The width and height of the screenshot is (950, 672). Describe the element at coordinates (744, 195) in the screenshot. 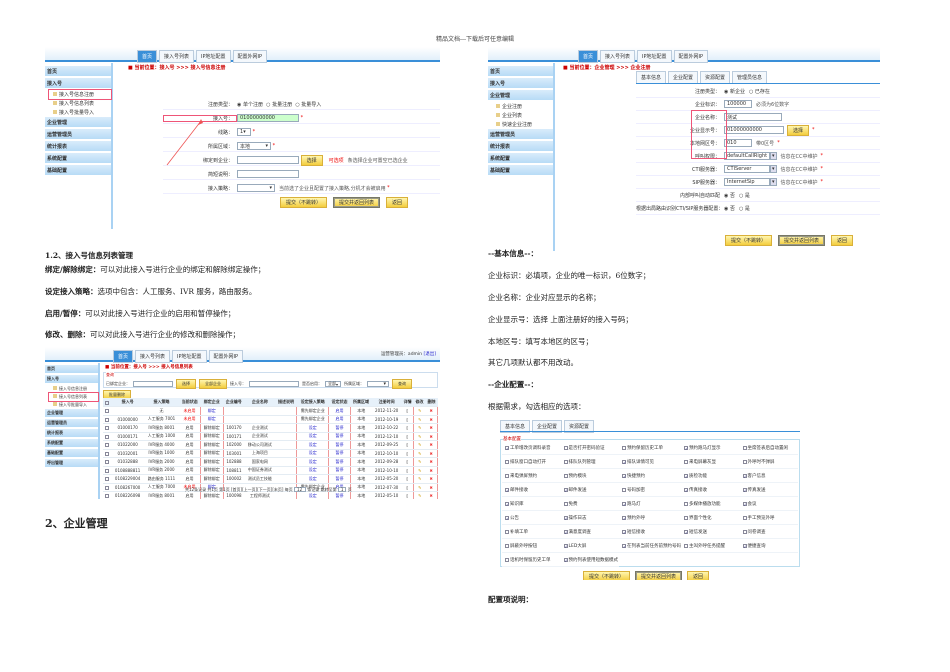

I see `radio-option: ○ 是` at that location.